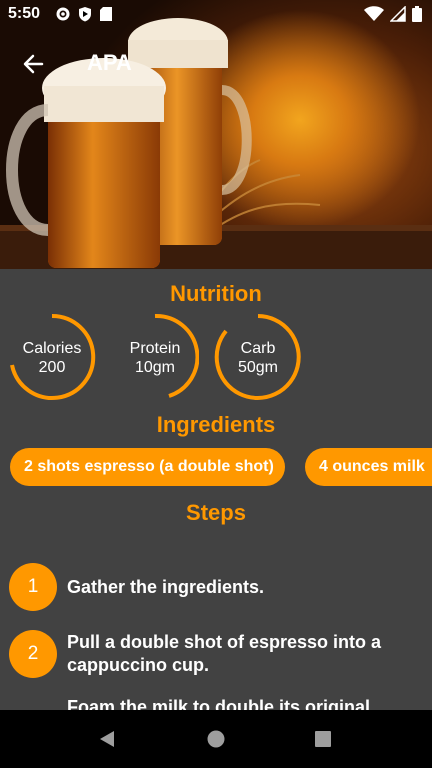 The image size is (432, 768). I want to click on nutrition-value: 50gm, so click(258, 367).